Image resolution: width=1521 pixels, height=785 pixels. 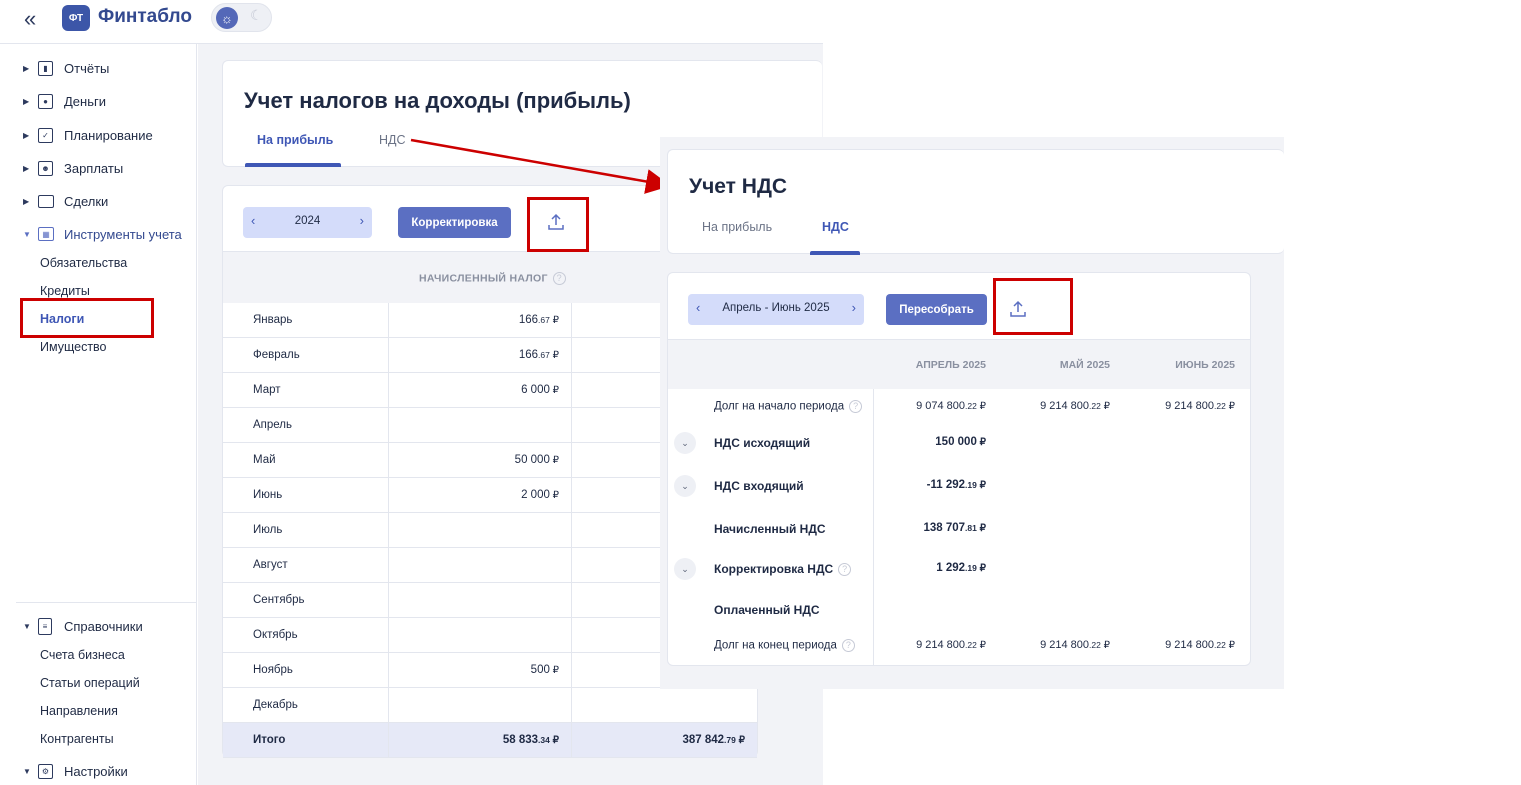 What do you see at coordinates (951, 406) in the screenshot?
I see `vat-value-cell: 9 074 800.22 ₽` at bounding box center [951, 406].